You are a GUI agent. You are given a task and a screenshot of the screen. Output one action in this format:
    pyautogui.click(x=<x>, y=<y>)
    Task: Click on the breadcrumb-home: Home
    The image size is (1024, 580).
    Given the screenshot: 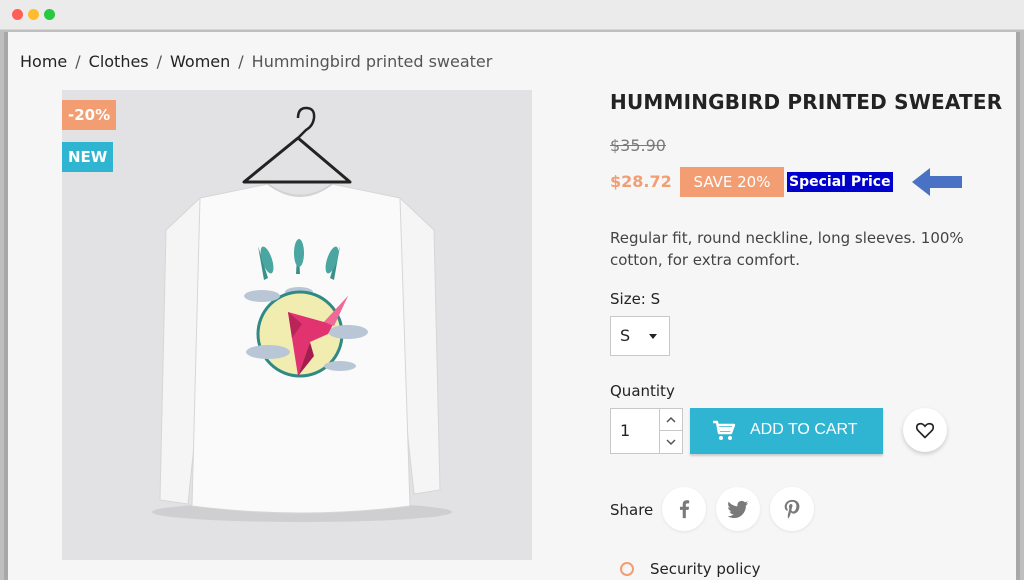 What is the action you would take?
    pyautogui.click(x=43, y=61)
    